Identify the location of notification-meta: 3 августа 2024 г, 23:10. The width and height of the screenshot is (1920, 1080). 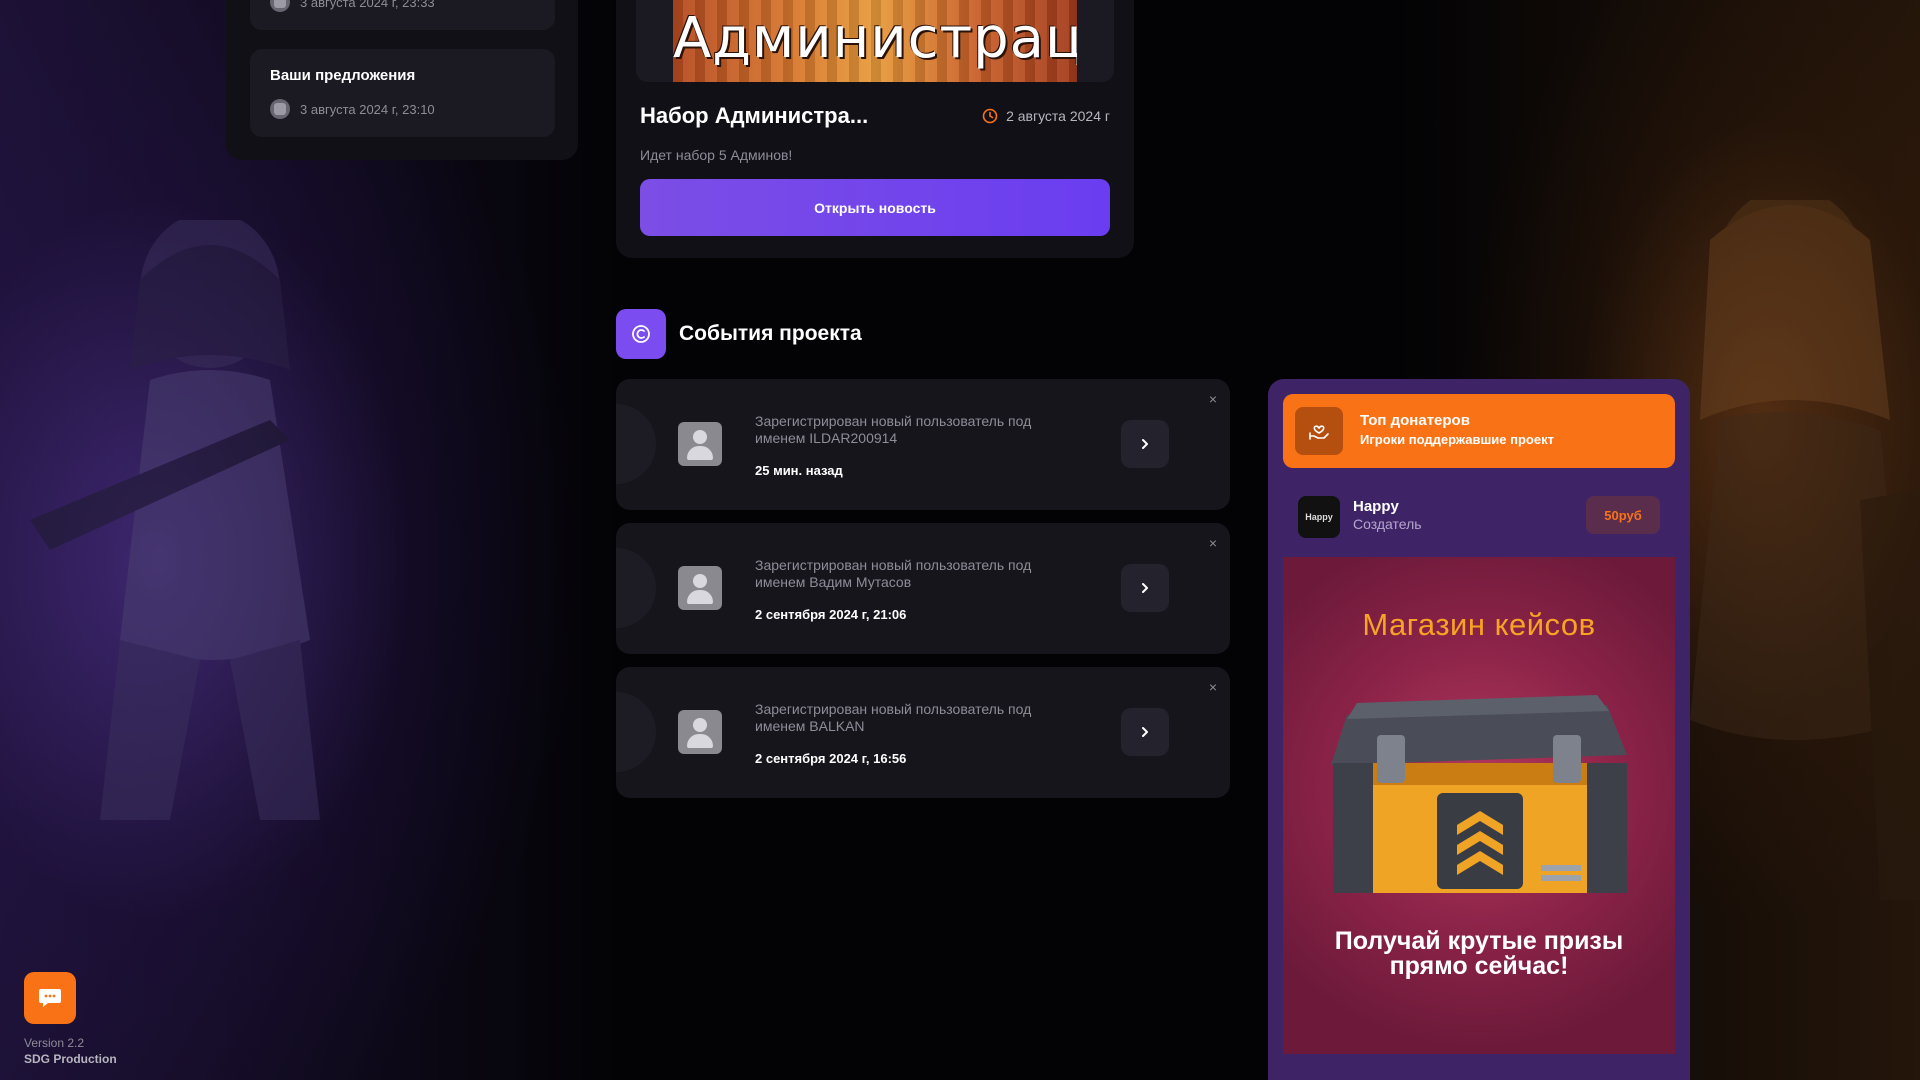
(352, 109).